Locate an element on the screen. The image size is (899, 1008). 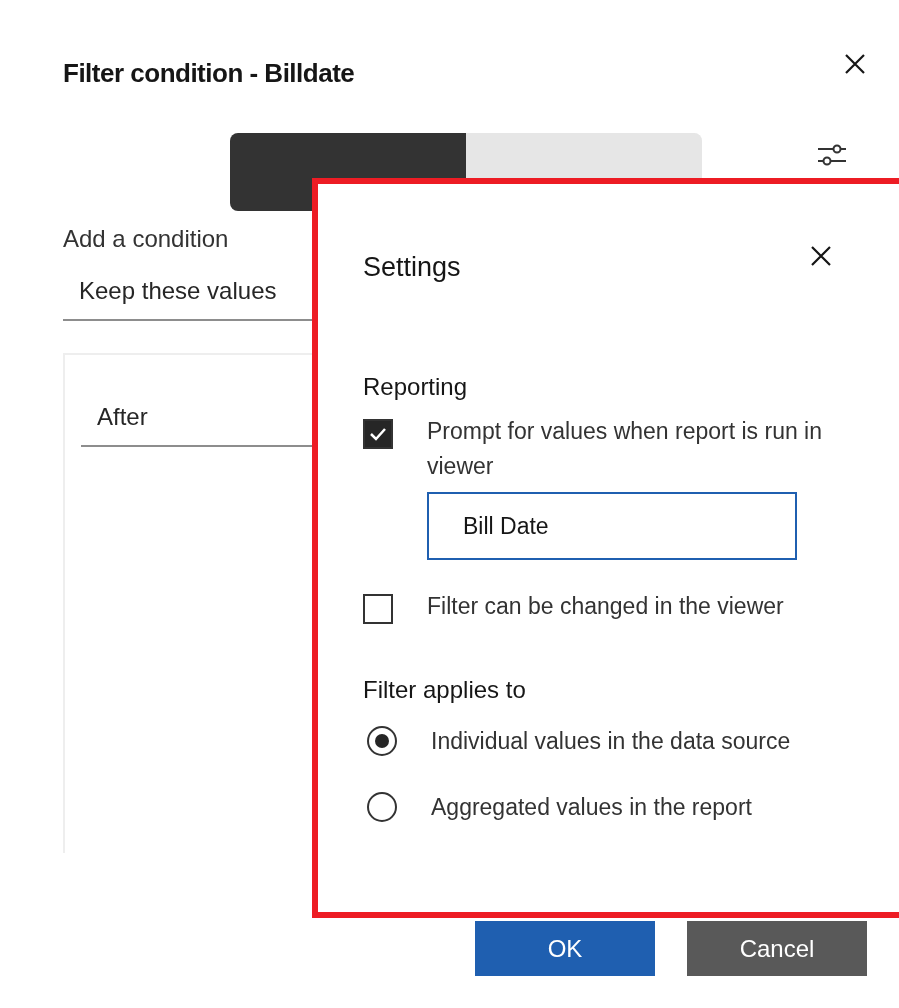
ok-button: OK is located at coordinates (565, 948).